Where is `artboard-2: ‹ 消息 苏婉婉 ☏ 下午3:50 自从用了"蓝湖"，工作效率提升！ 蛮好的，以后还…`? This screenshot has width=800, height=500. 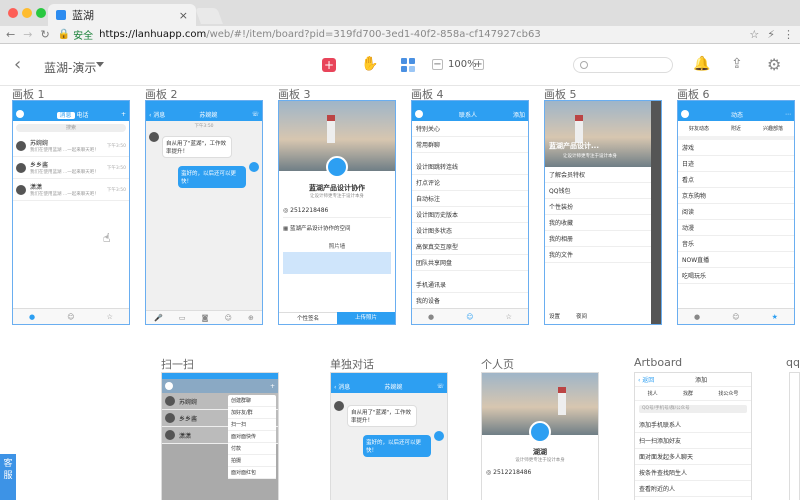
artboard-2: ‹ 消息 苏婉婉 ☏ 下午3:50 自从用了"蓝湖"，工作效率提升！ 蛮好的，以后还… is located at coordinates (204, 212).